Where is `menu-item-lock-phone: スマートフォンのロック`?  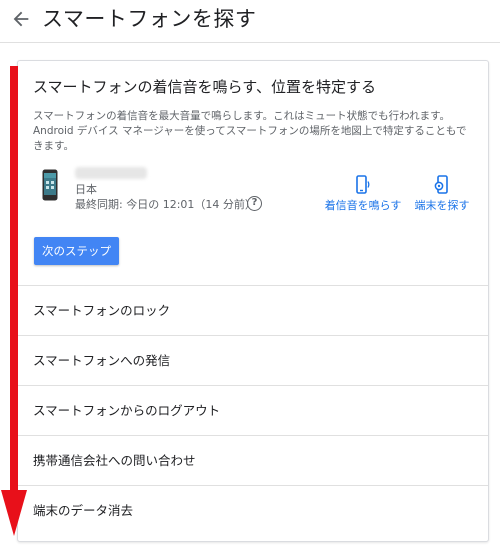 menu-item-lock-phone: スマートフォンのロック is located at coordinates (253, 310).